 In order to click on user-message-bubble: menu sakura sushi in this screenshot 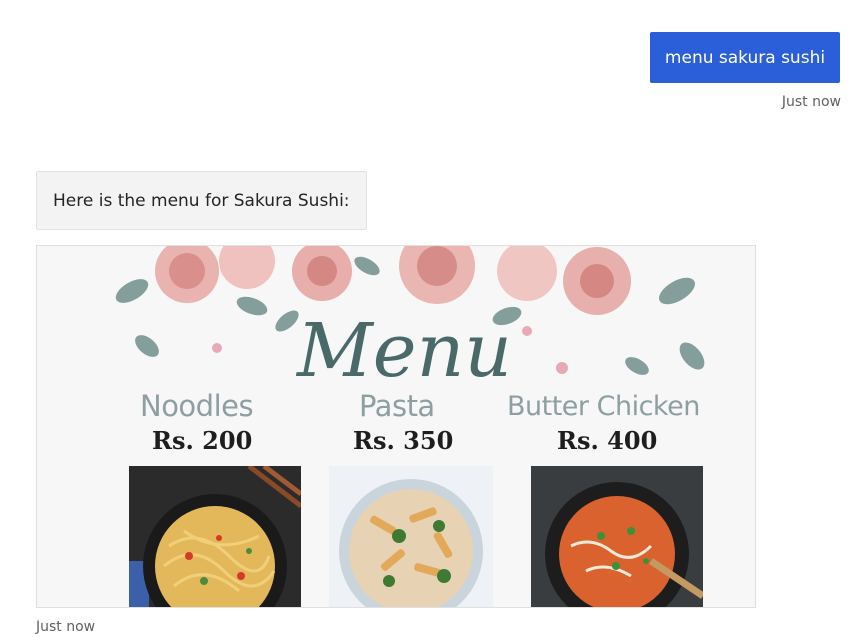, I will do `click(745, 57)`.